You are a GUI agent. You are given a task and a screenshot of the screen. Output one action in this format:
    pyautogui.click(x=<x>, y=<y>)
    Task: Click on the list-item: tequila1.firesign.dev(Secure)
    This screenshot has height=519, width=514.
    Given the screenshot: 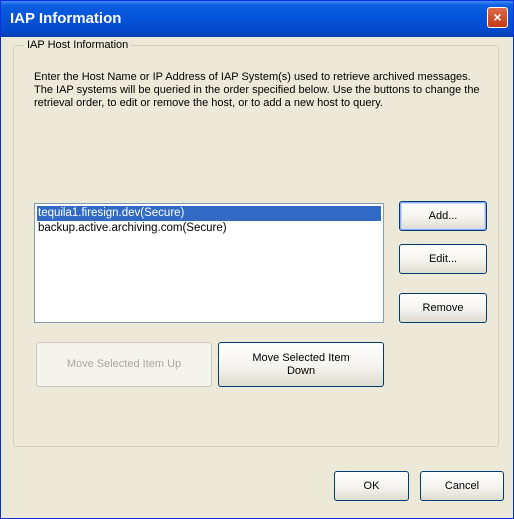 What is the action you would take?
    pyautogui.click(x=209, y=213)
    